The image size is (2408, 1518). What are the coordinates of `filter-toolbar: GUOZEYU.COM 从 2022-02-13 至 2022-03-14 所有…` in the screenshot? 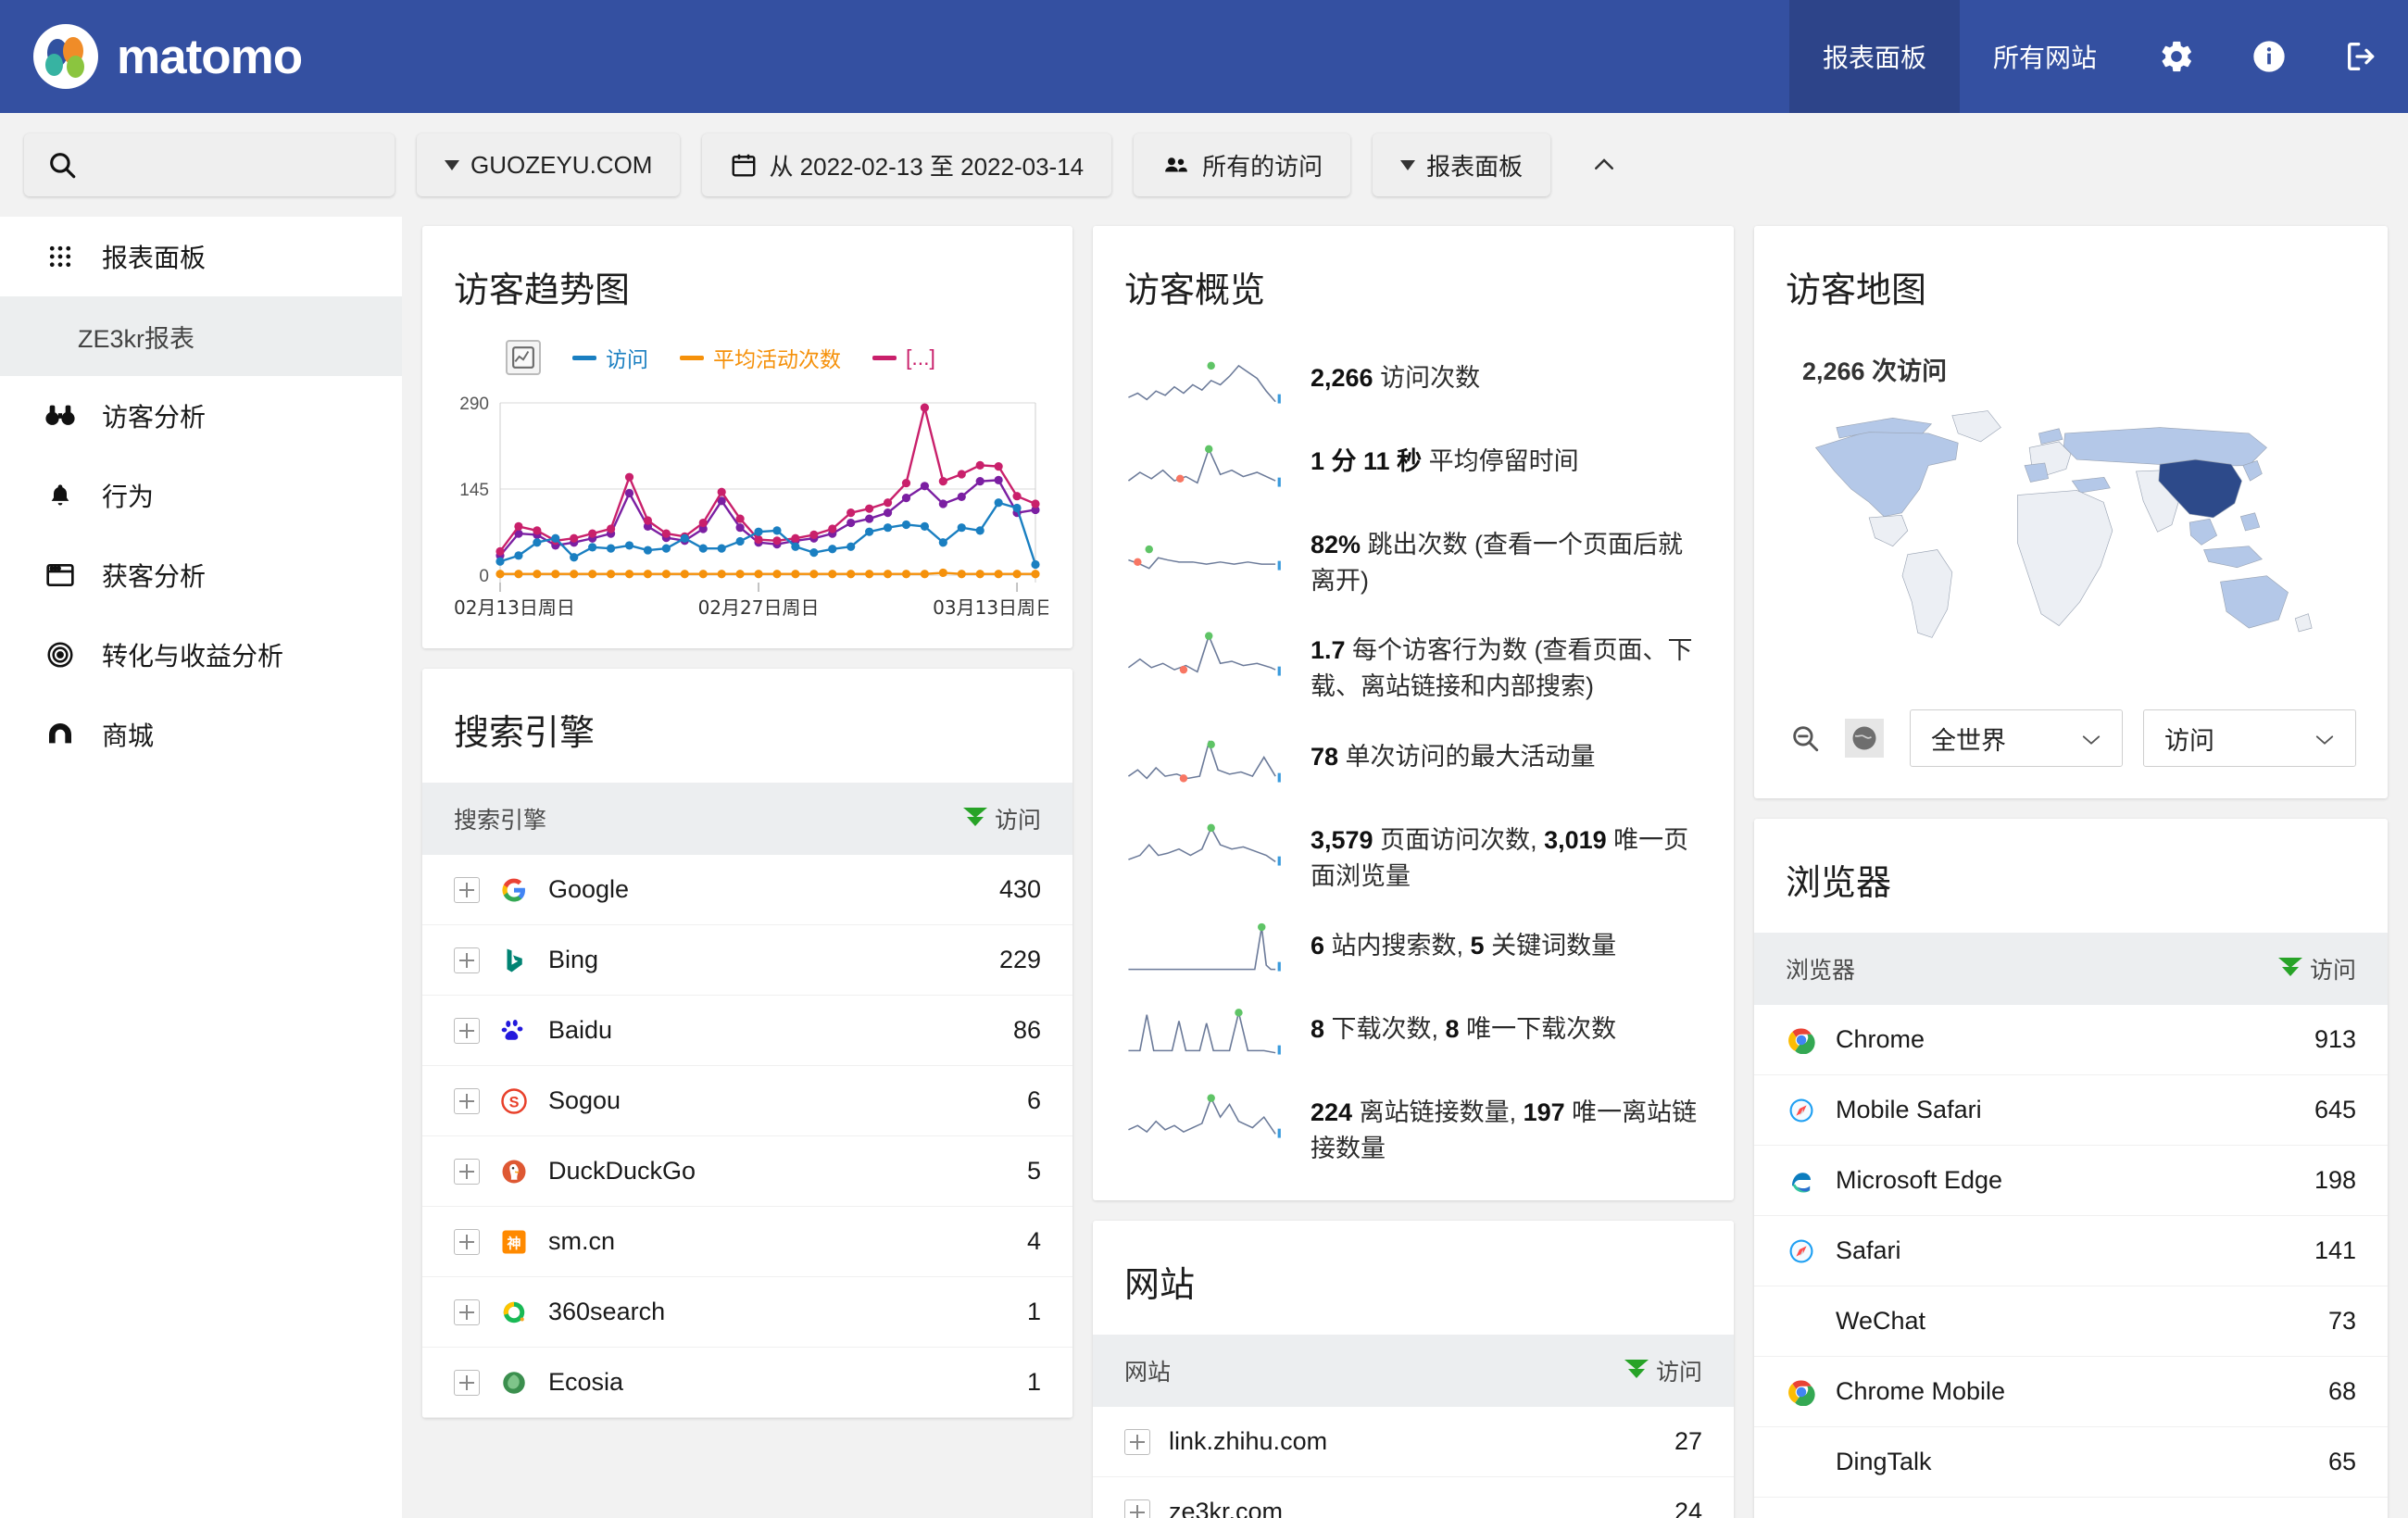 It's located at (1204, 165).